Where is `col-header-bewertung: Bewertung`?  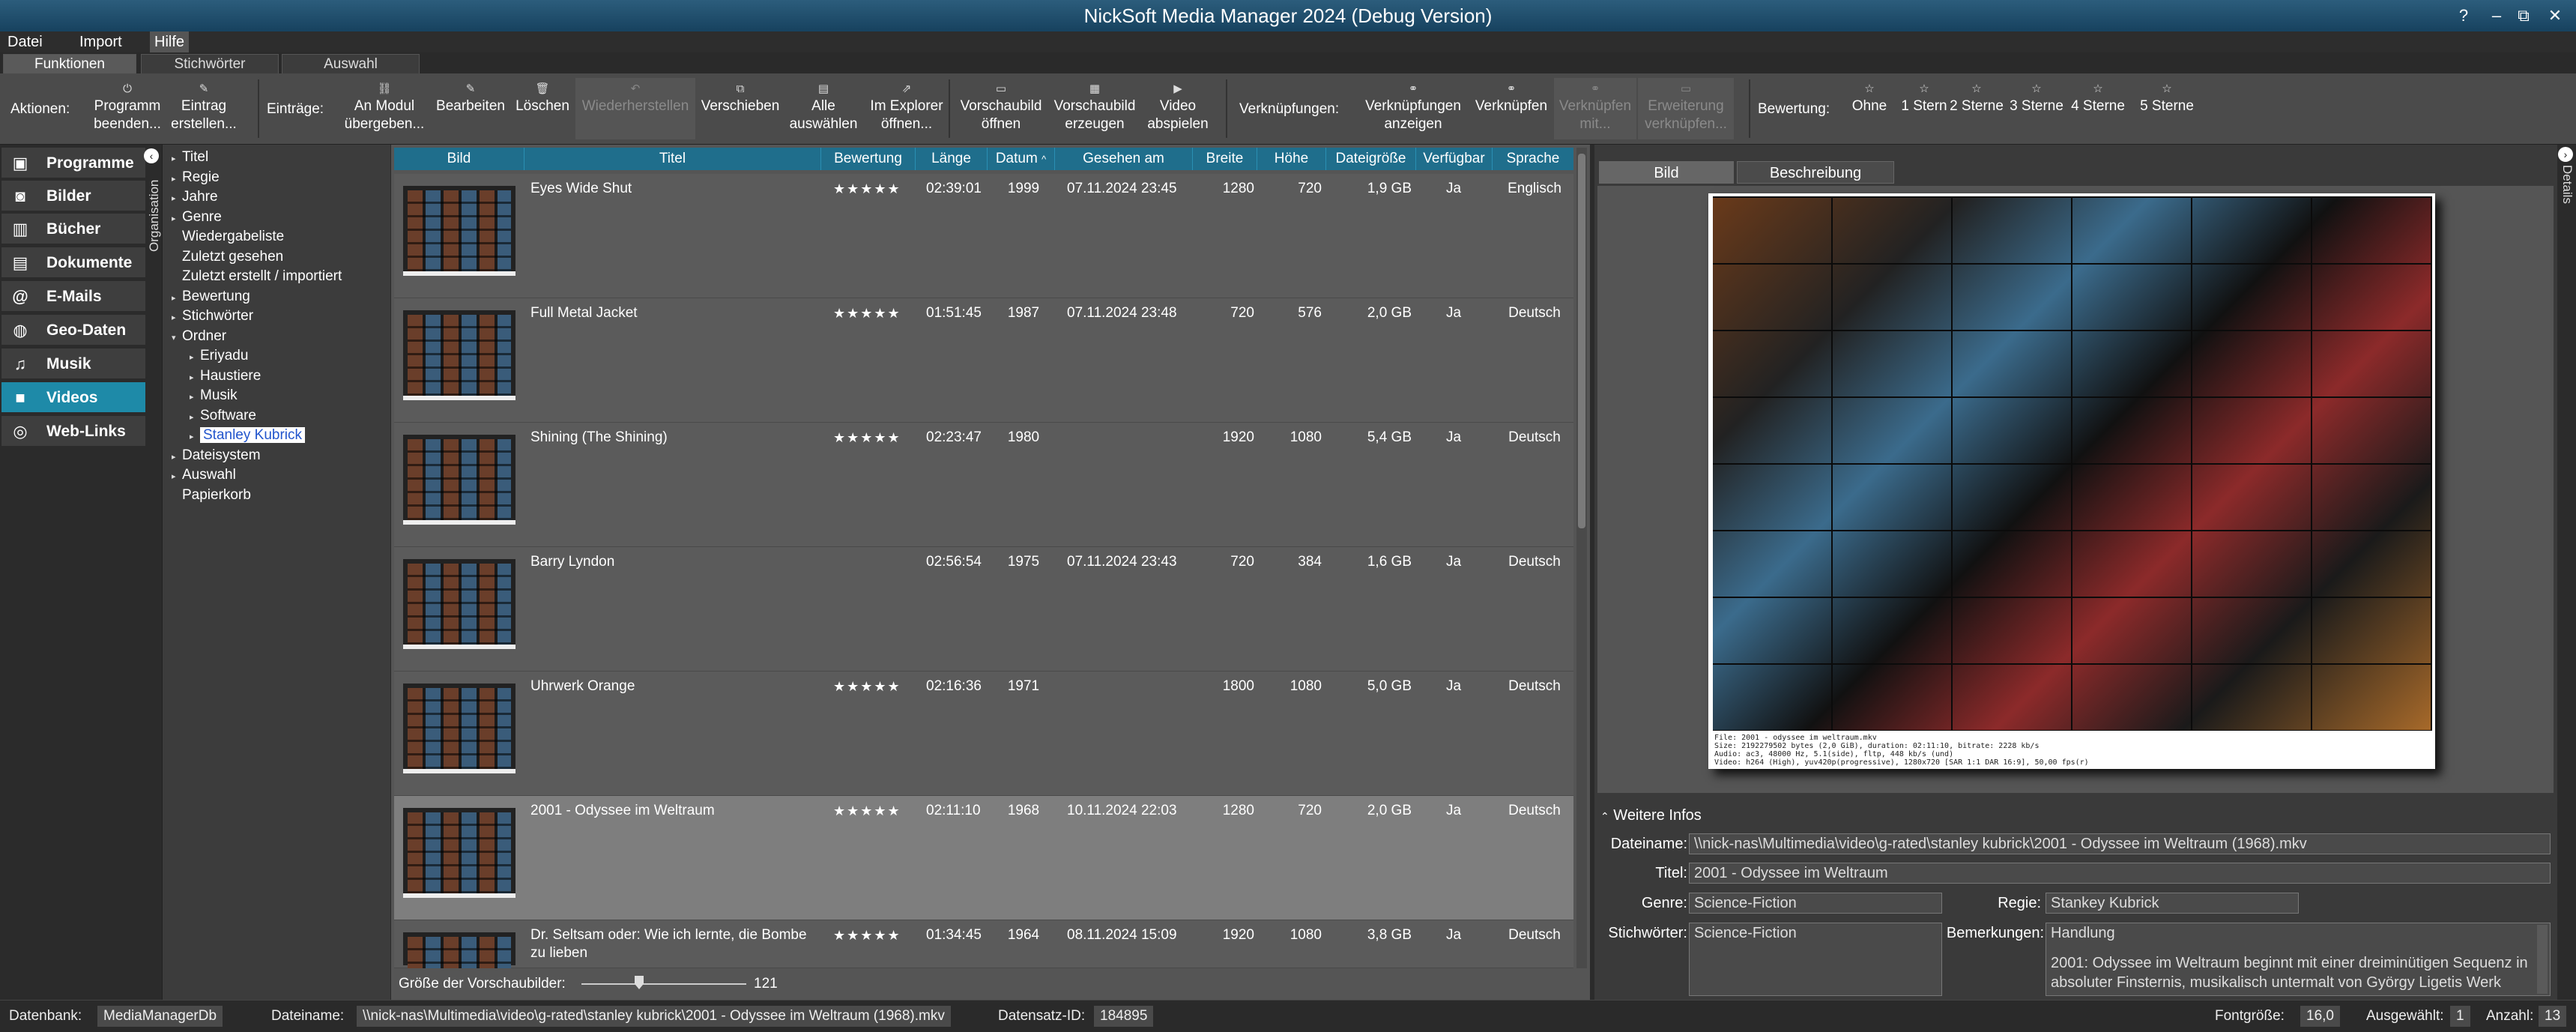 col-header-bewertung: Bewertung is located at coordinates (868, 159).